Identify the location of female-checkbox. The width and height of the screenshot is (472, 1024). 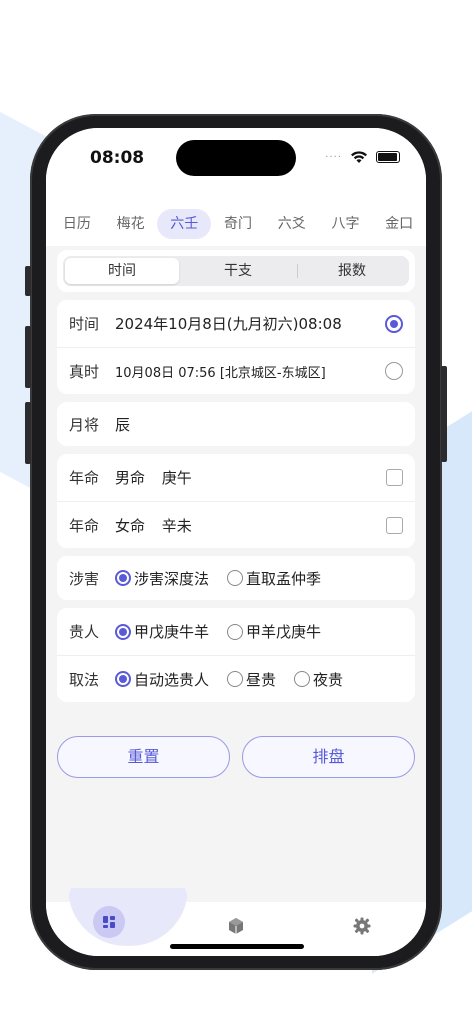
(394, 525).